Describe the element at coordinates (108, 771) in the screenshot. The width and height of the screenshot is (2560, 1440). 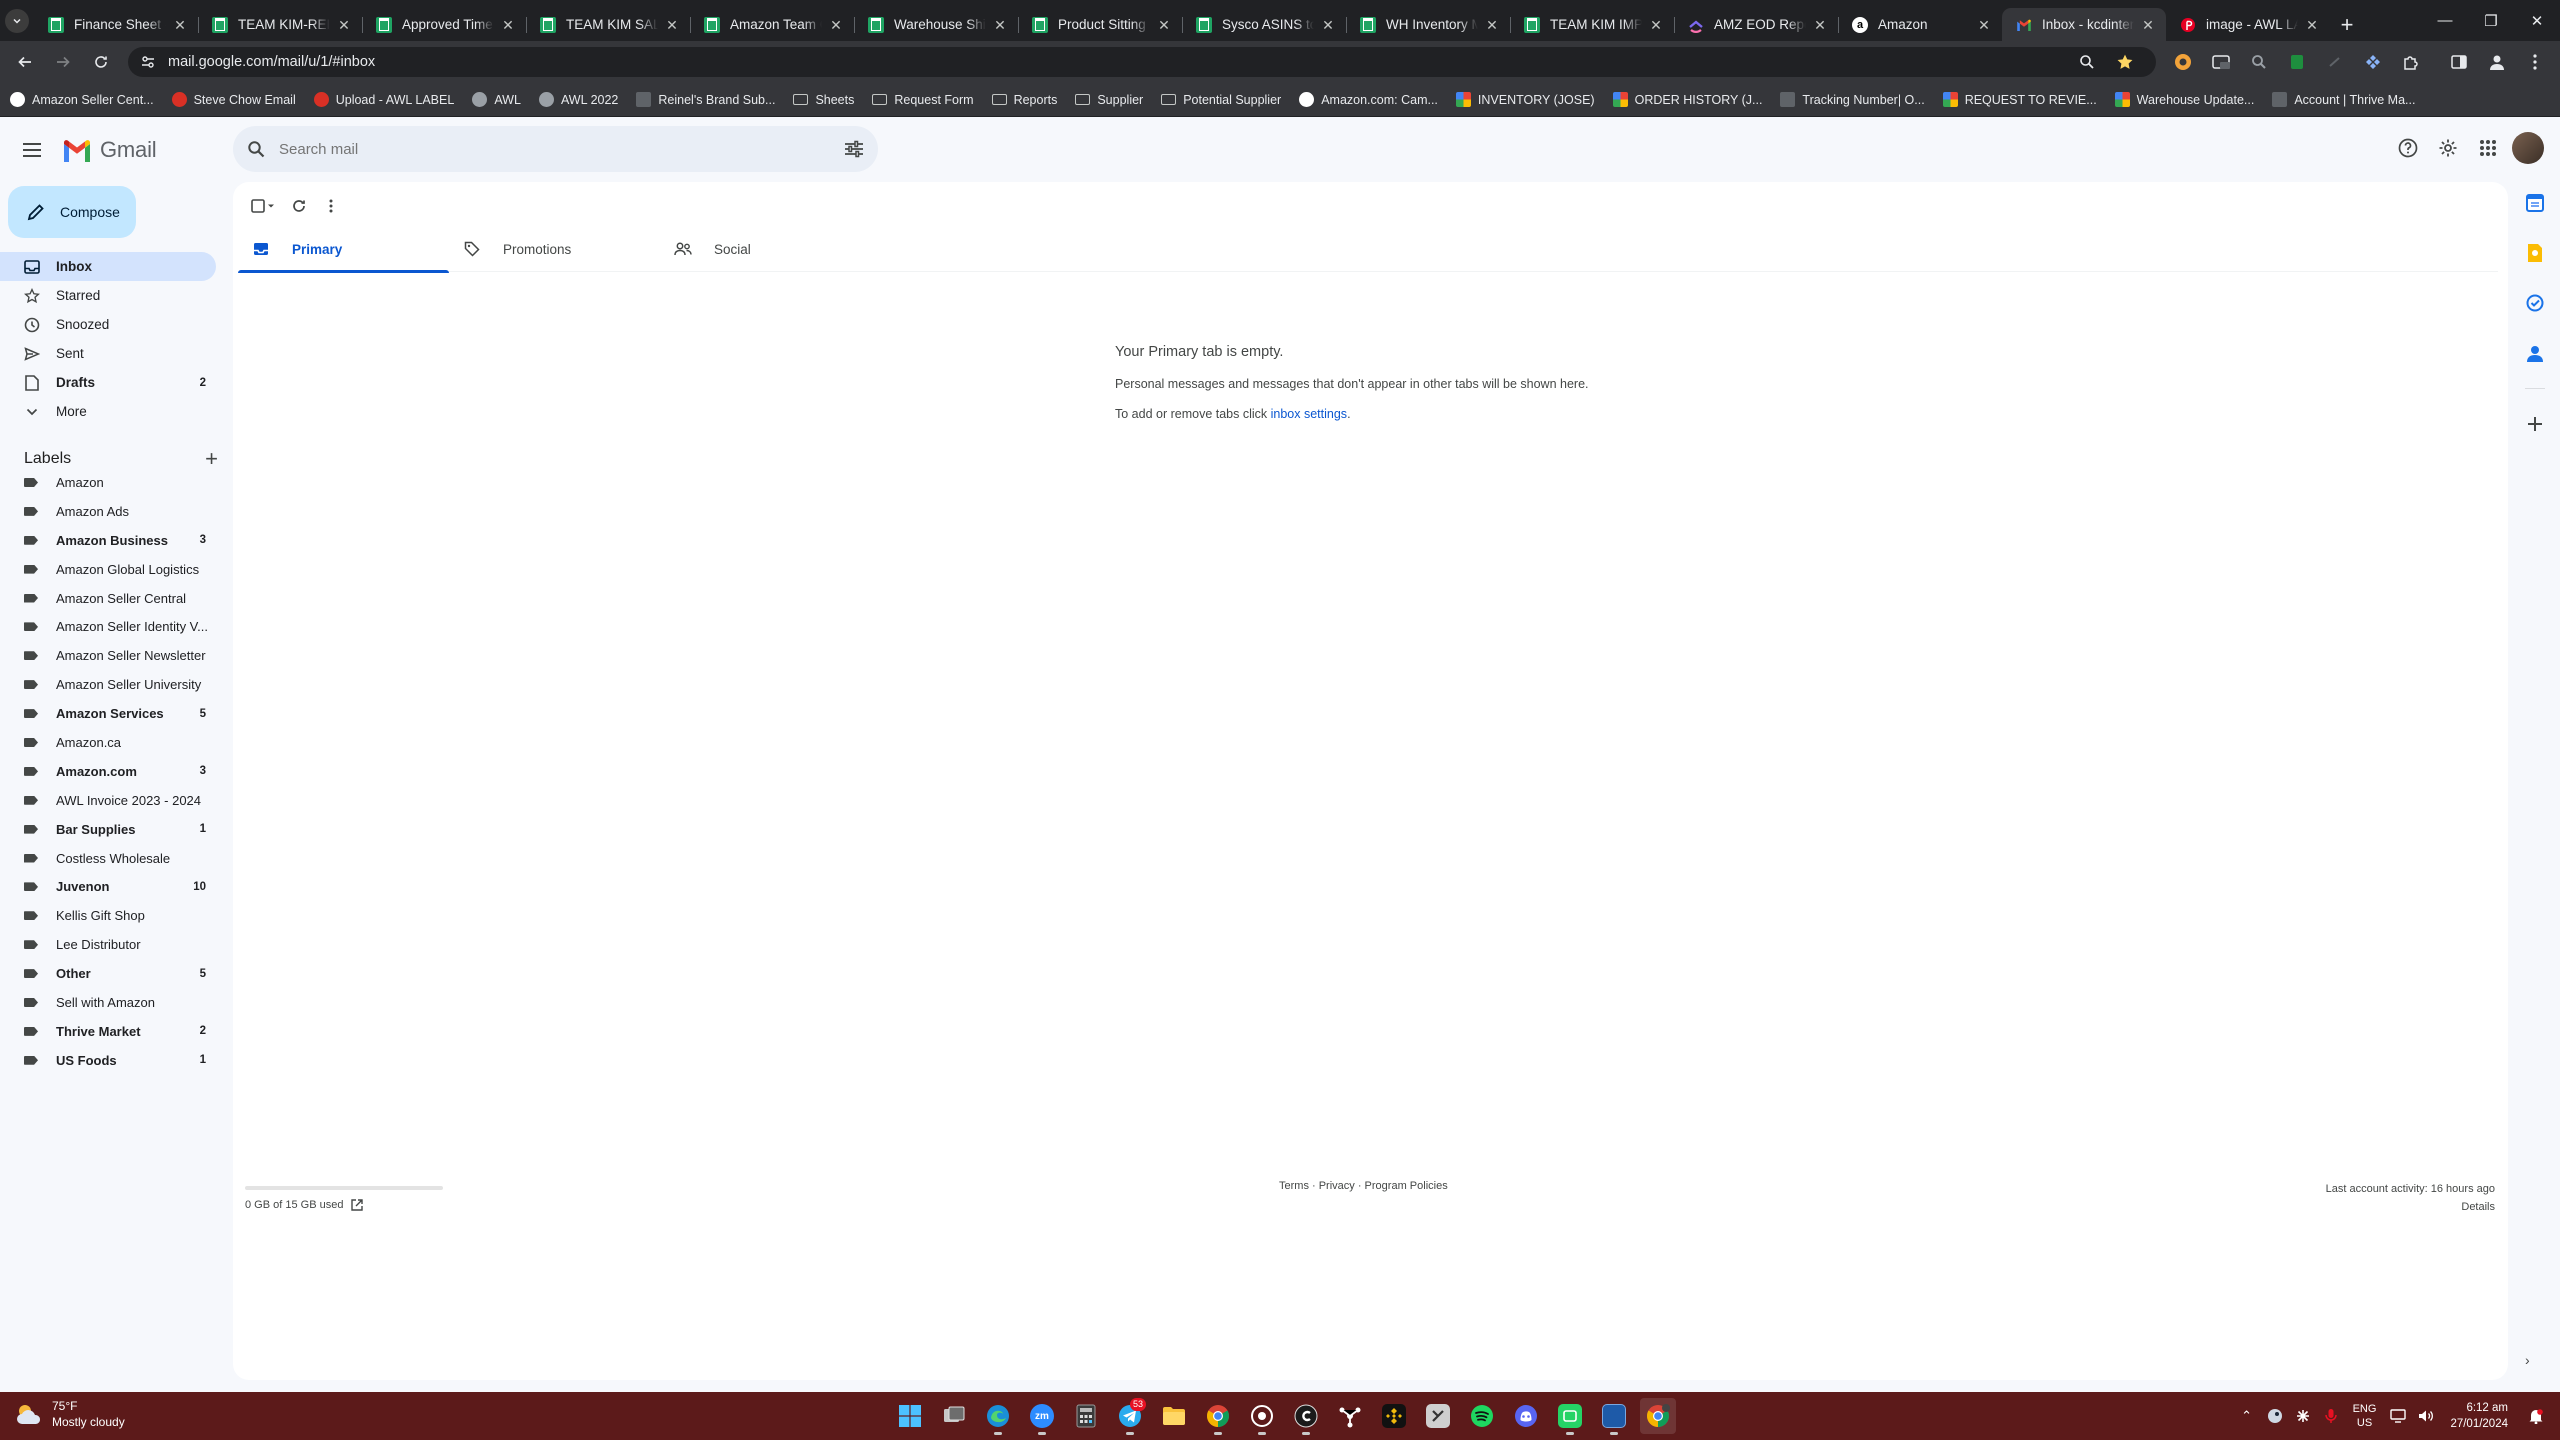
I see `label-item: Amazon.com 3` at that location.